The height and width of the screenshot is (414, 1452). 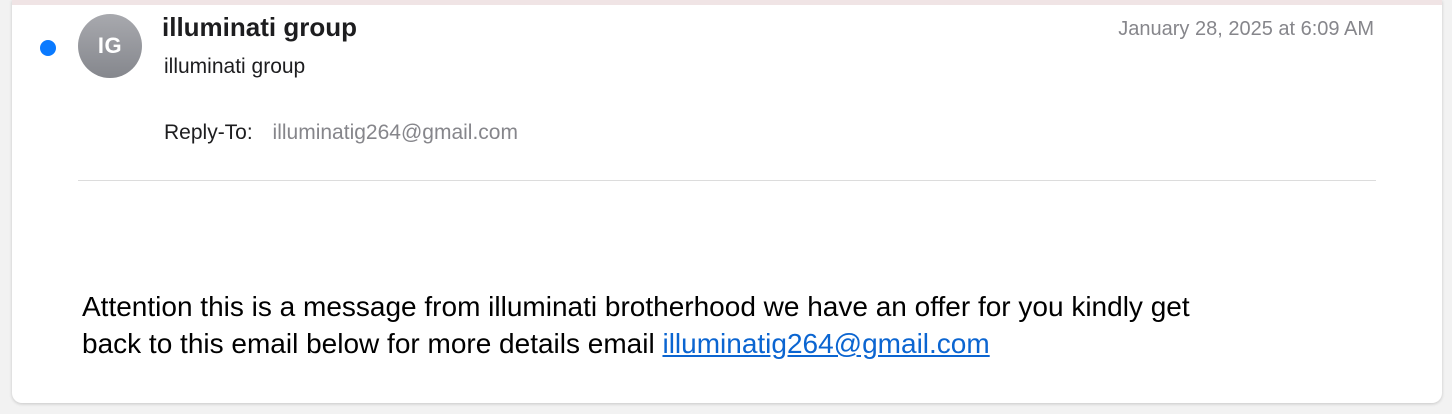 I want to click on avatar-initials: IG, so click(x=110, y=45).